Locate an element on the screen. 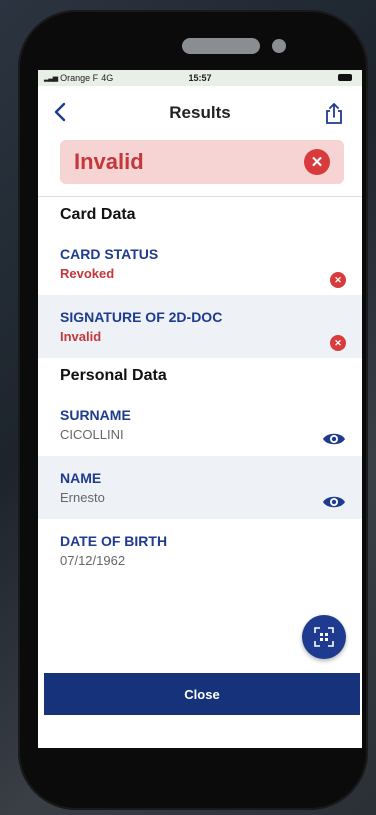 The image size is (376, 815). field-label: CARD STATUS is located at coordinates (109, 254).